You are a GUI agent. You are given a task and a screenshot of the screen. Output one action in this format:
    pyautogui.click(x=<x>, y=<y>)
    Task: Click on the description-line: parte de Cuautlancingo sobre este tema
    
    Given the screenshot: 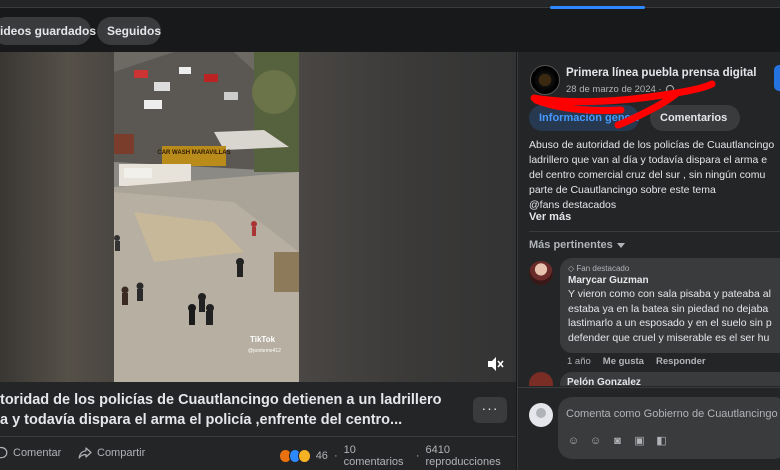 What is the action you would take?
    pyautogui.click(x=622, y=190)
    